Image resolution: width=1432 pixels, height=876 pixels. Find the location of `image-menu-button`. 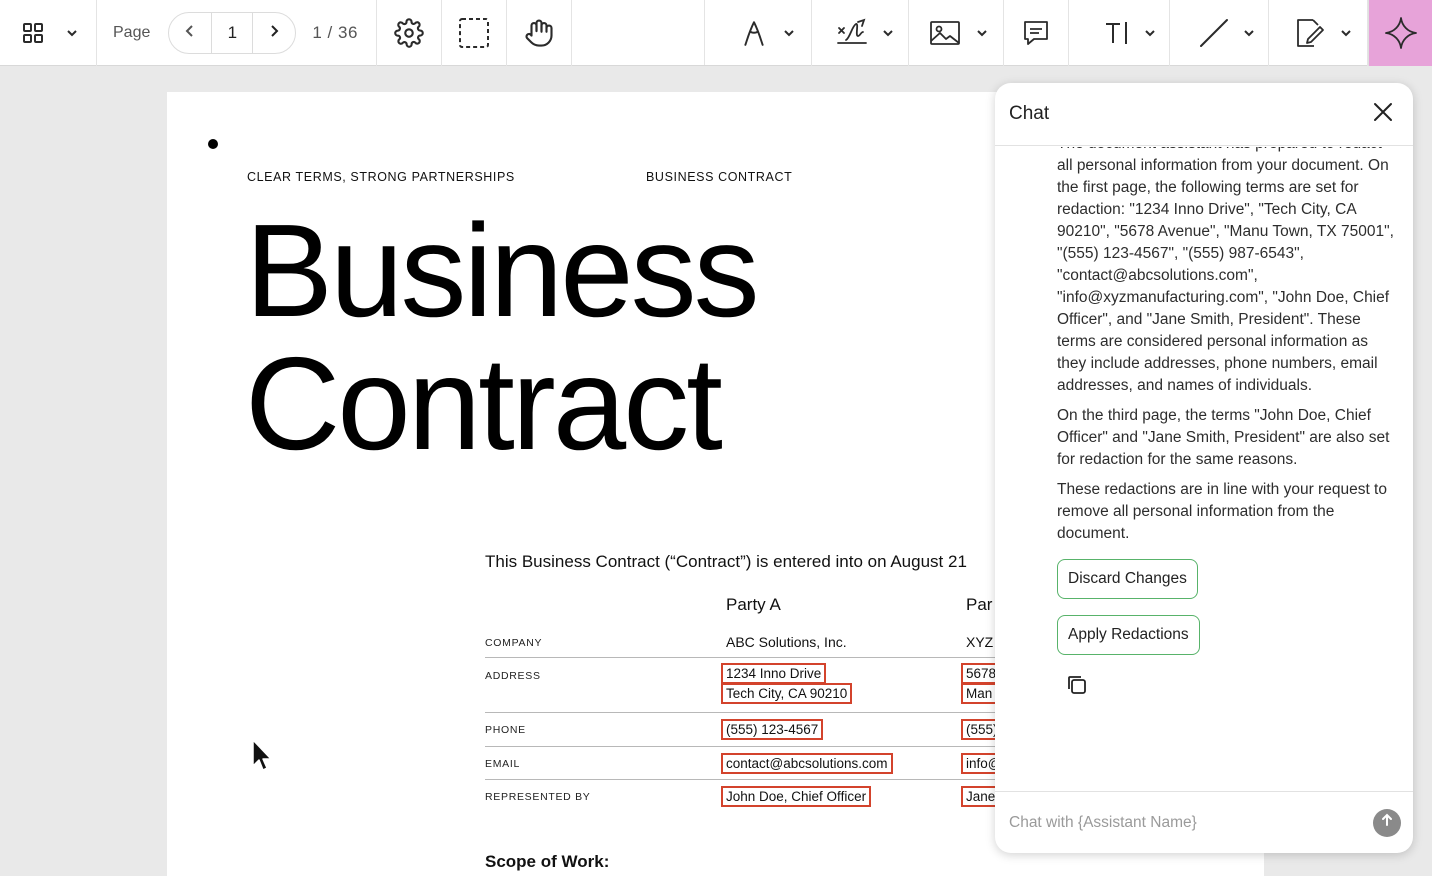

image-menu-button is located at coordinates (982, 33).